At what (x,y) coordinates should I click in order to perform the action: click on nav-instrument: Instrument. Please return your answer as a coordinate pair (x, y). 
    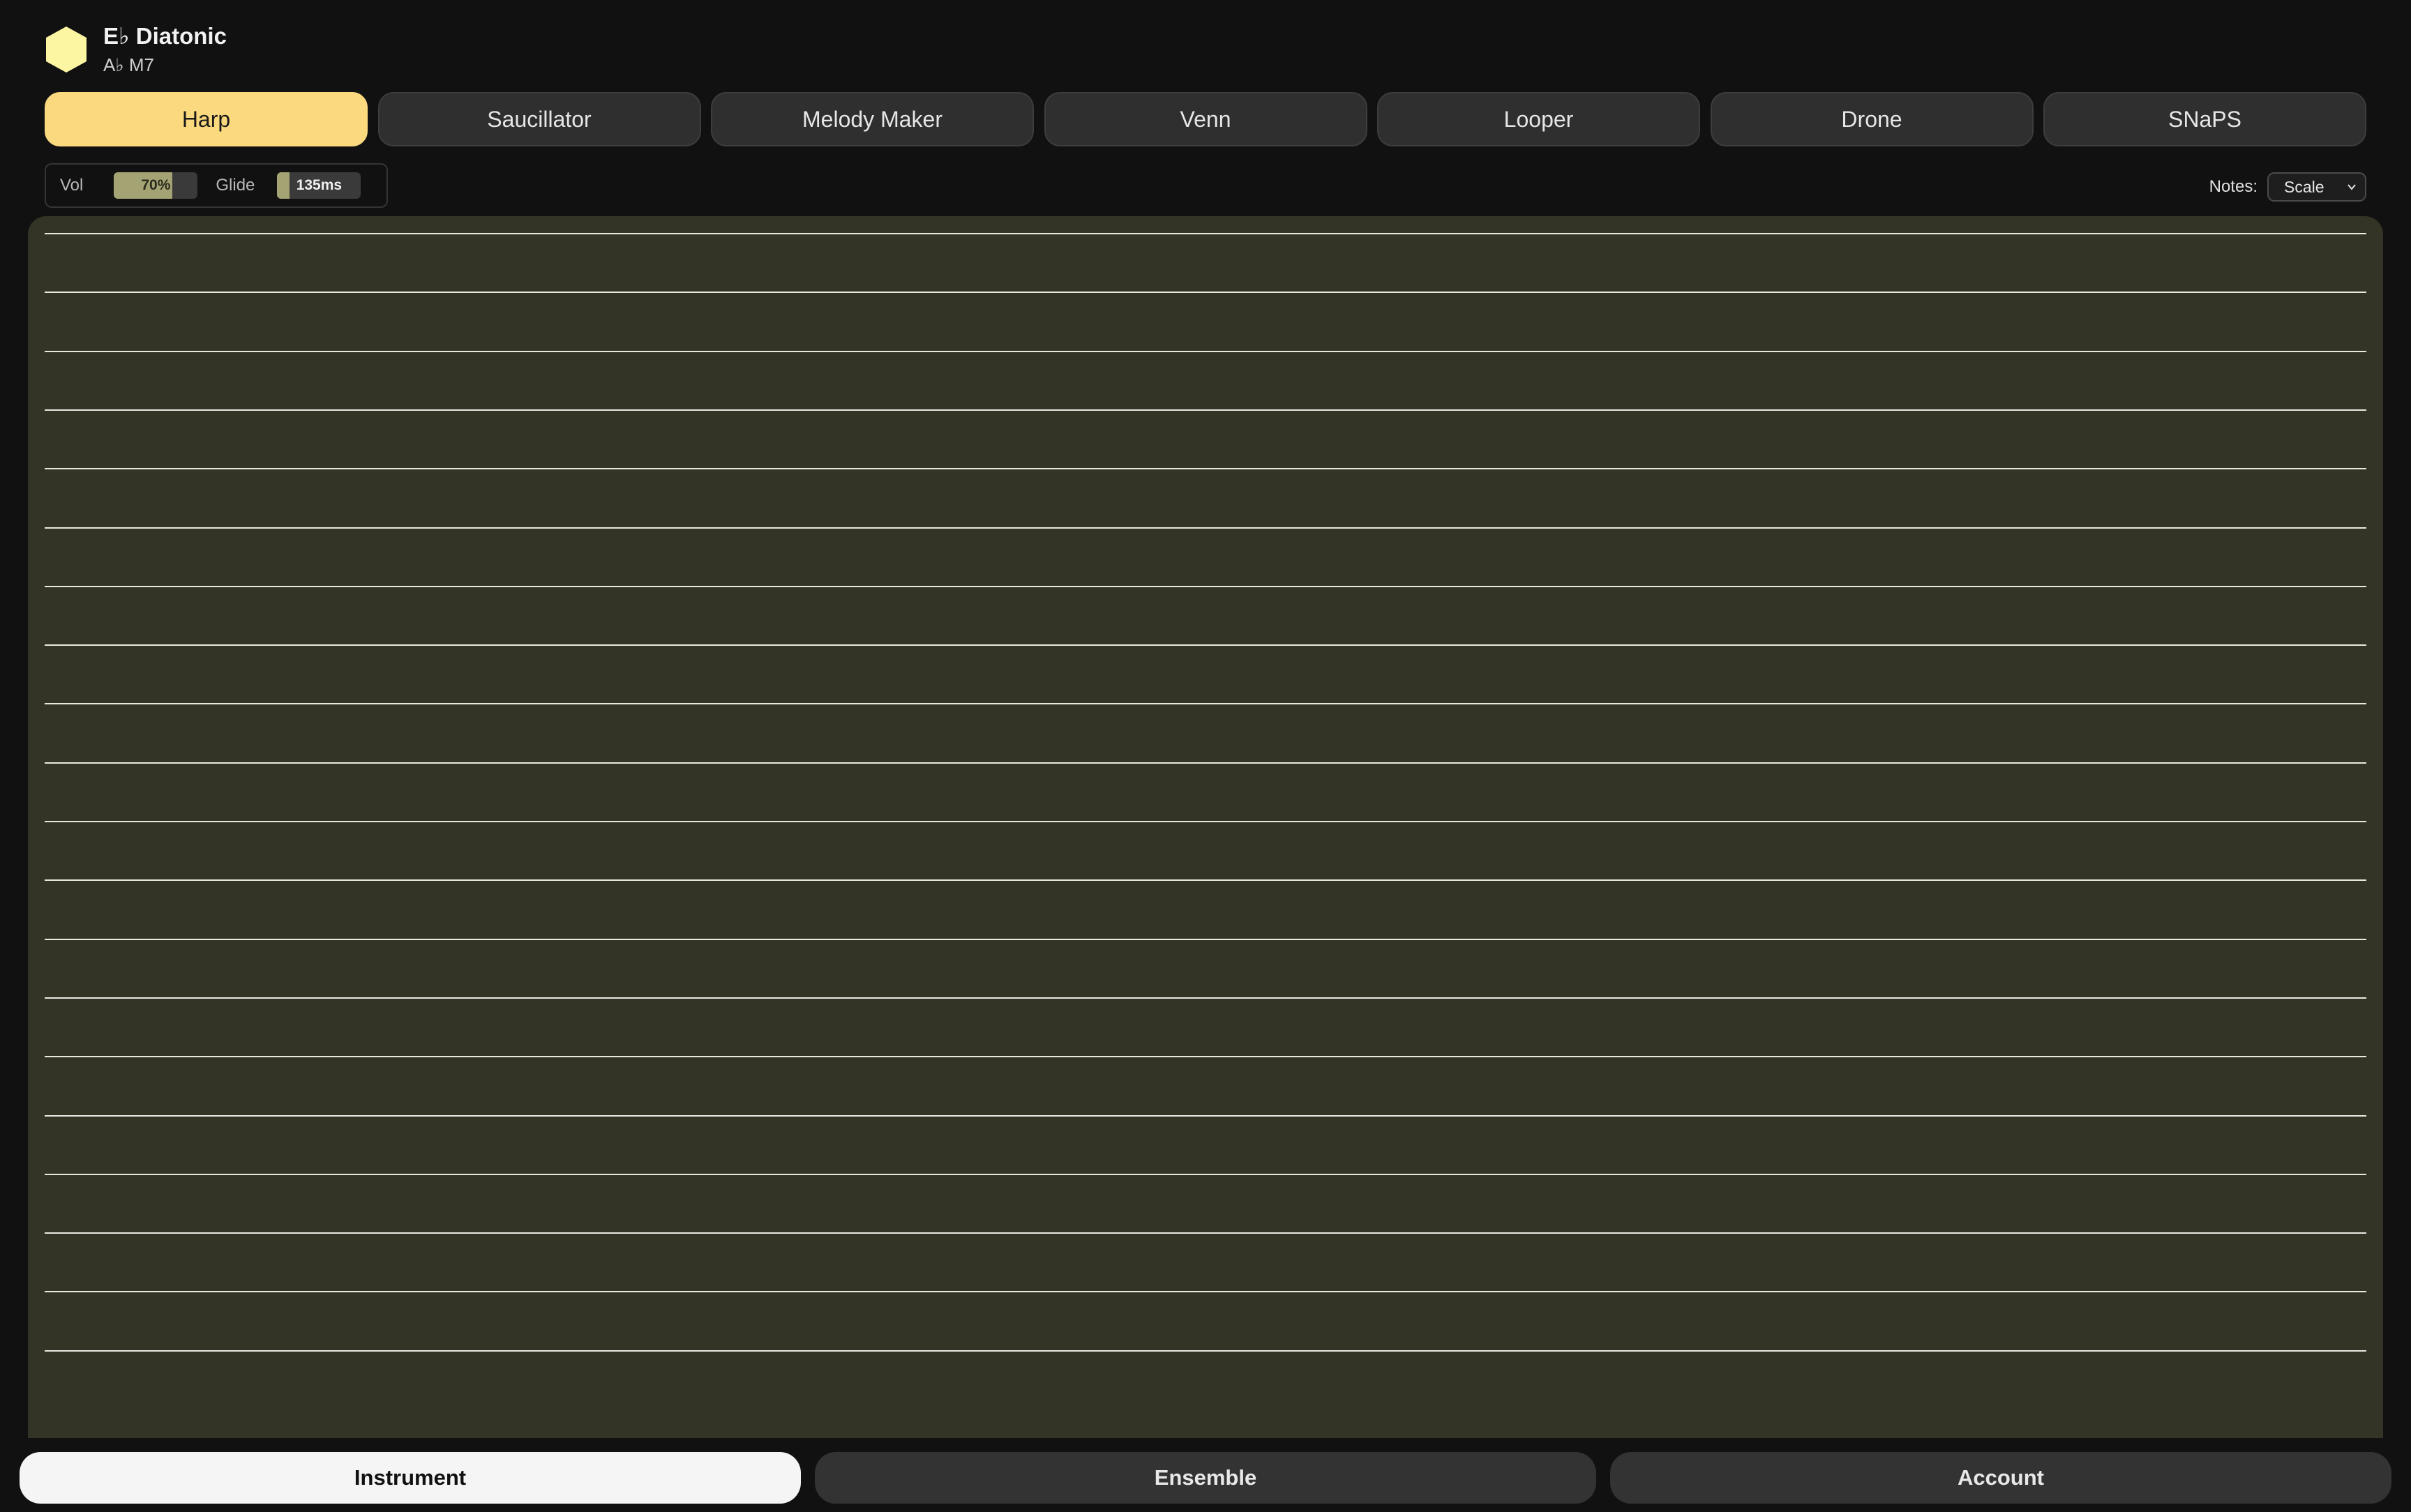
    Looking at the image, I should click on (410, 1478).